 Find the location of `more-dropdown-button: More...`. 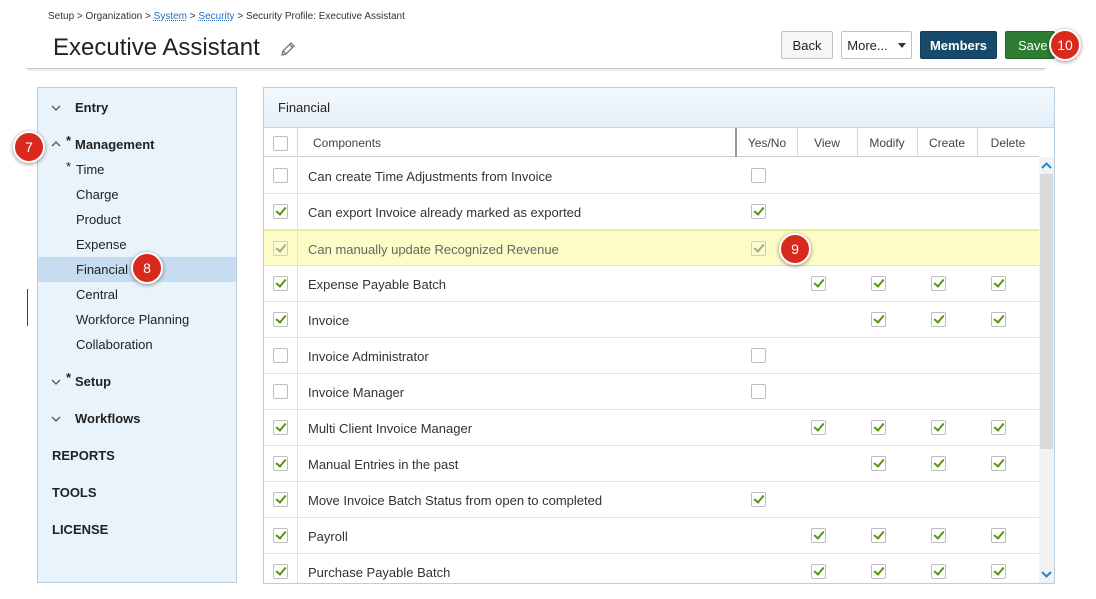

more-dropdown-button: More... is located at coordinates (876, 45).